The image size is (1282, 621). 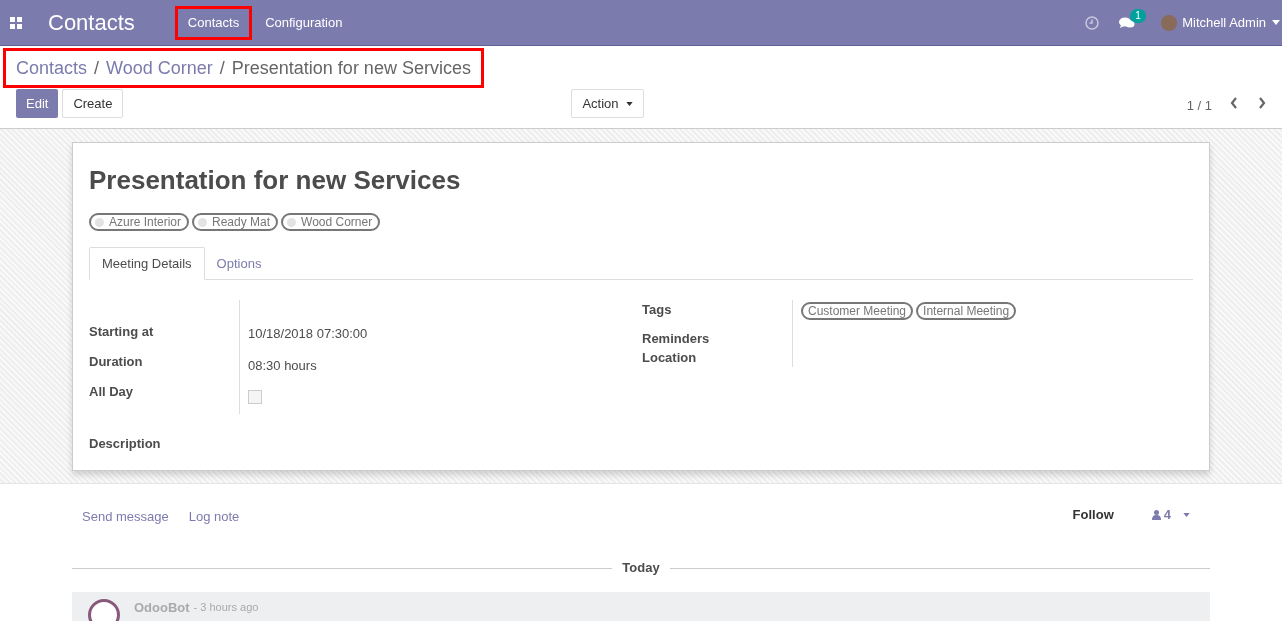 What do you see at coordinates (670, 358) in the screenshot?
I see `field-label: Location` at bounding box center [670, 358].